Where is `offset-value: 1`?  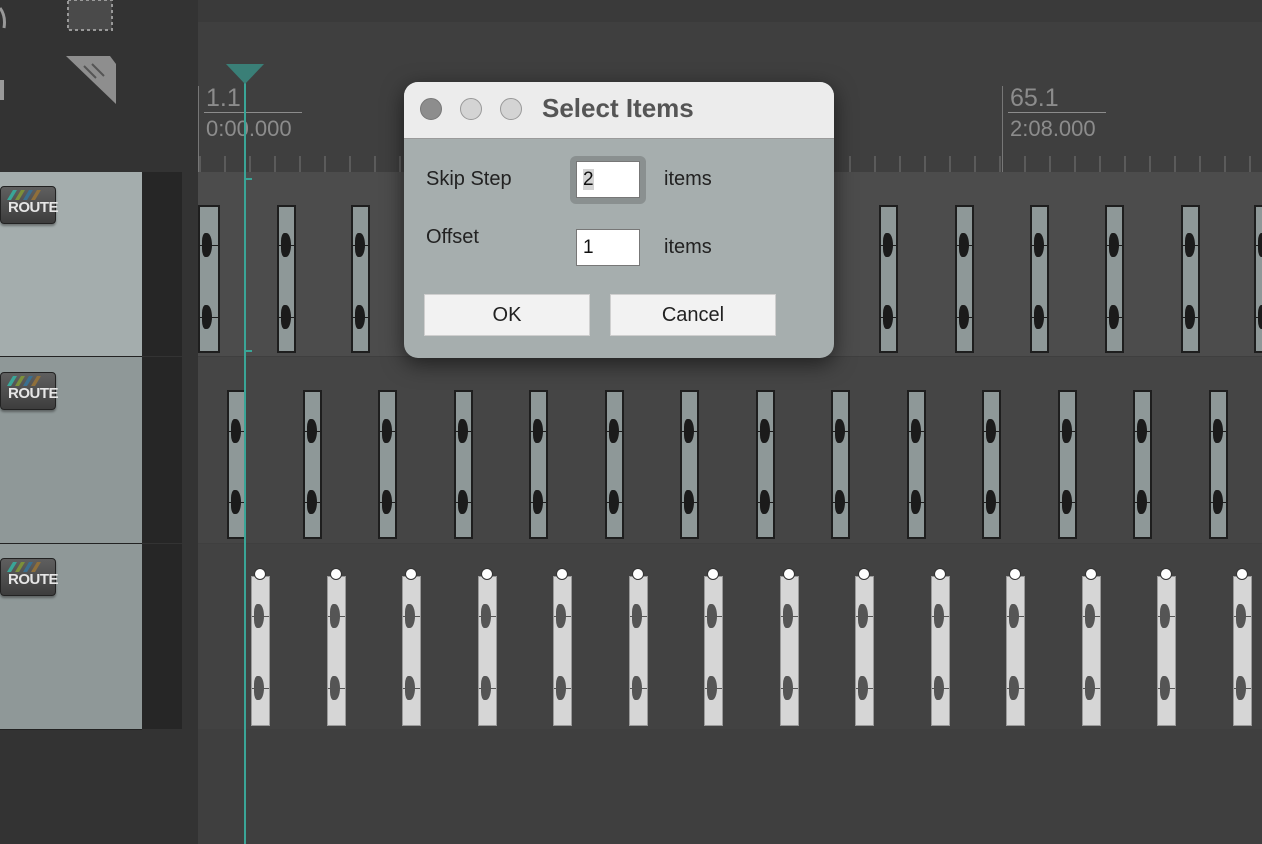
offset-value: 1 is located at coordinates (588, 247).